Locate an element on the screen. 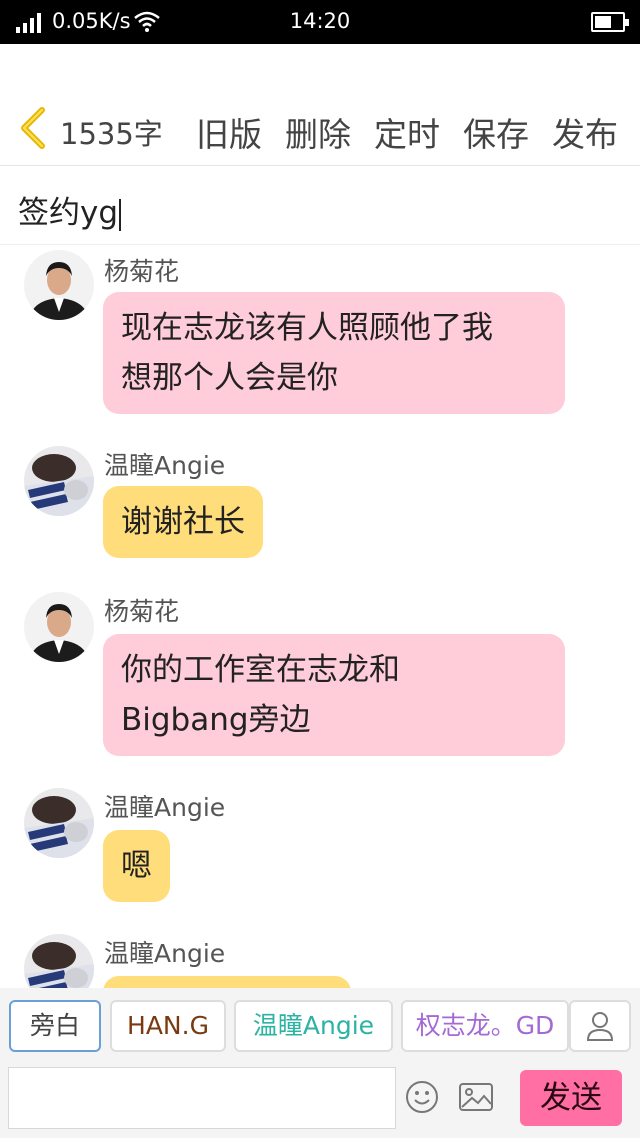 The width and height of the screenshot is (640, 1138). status-bar: 0.05K/s 14:20 is located at coordinates (320, 22).